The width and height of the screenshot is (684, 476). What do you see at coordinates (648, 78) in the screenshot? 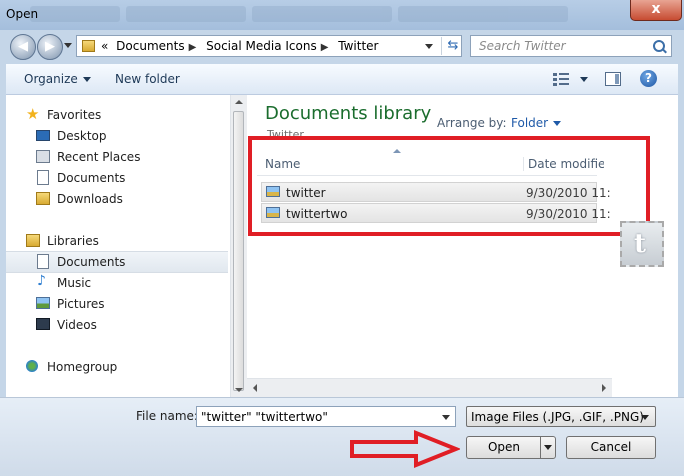
I see `help-icon: ?` at bounding box center [648, 78].